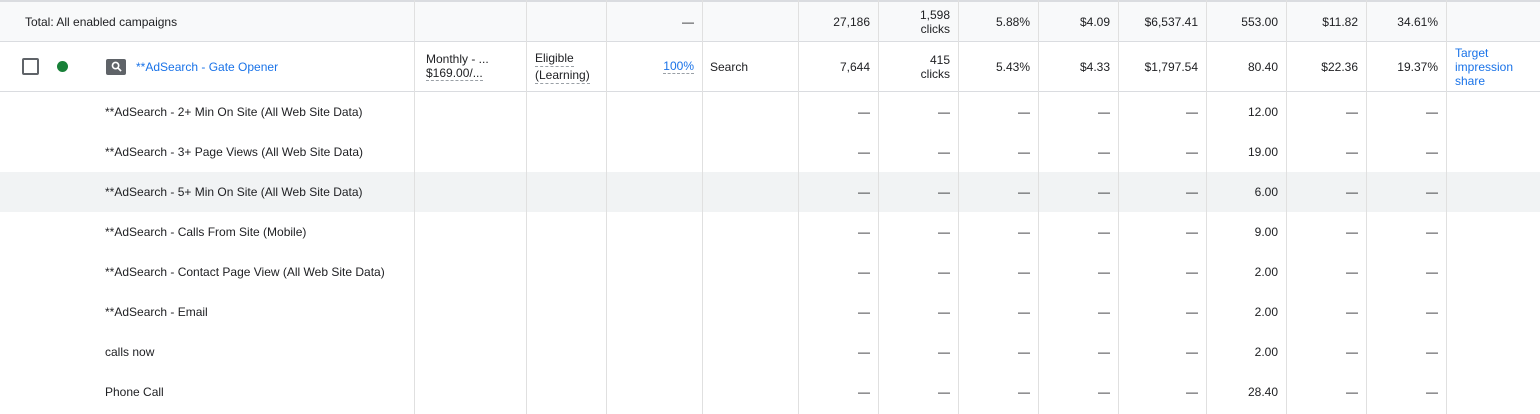 Image resolution: width=1540 pixels, height=414 pixels. Describe the element at coordinates (935, 28) in the screenshot. I see `total-clicks-unit: clicks` at that location.